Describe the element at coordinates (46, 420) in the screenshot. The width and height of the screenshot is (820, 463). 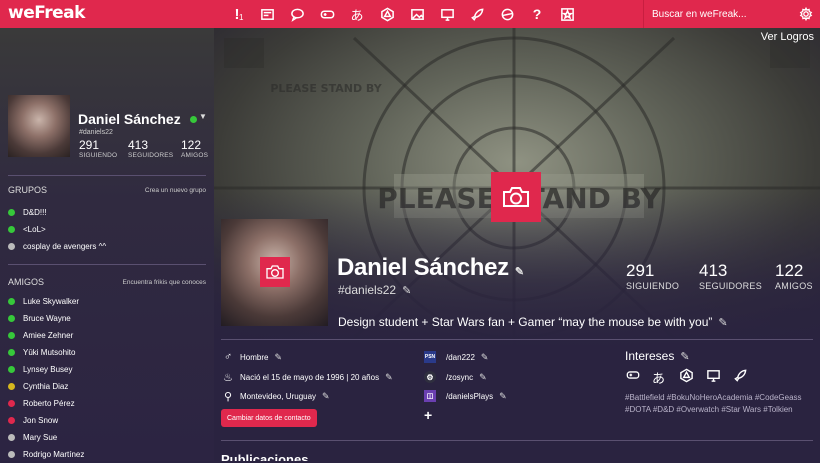
I see `friend-item: Jon Snow` at that location.